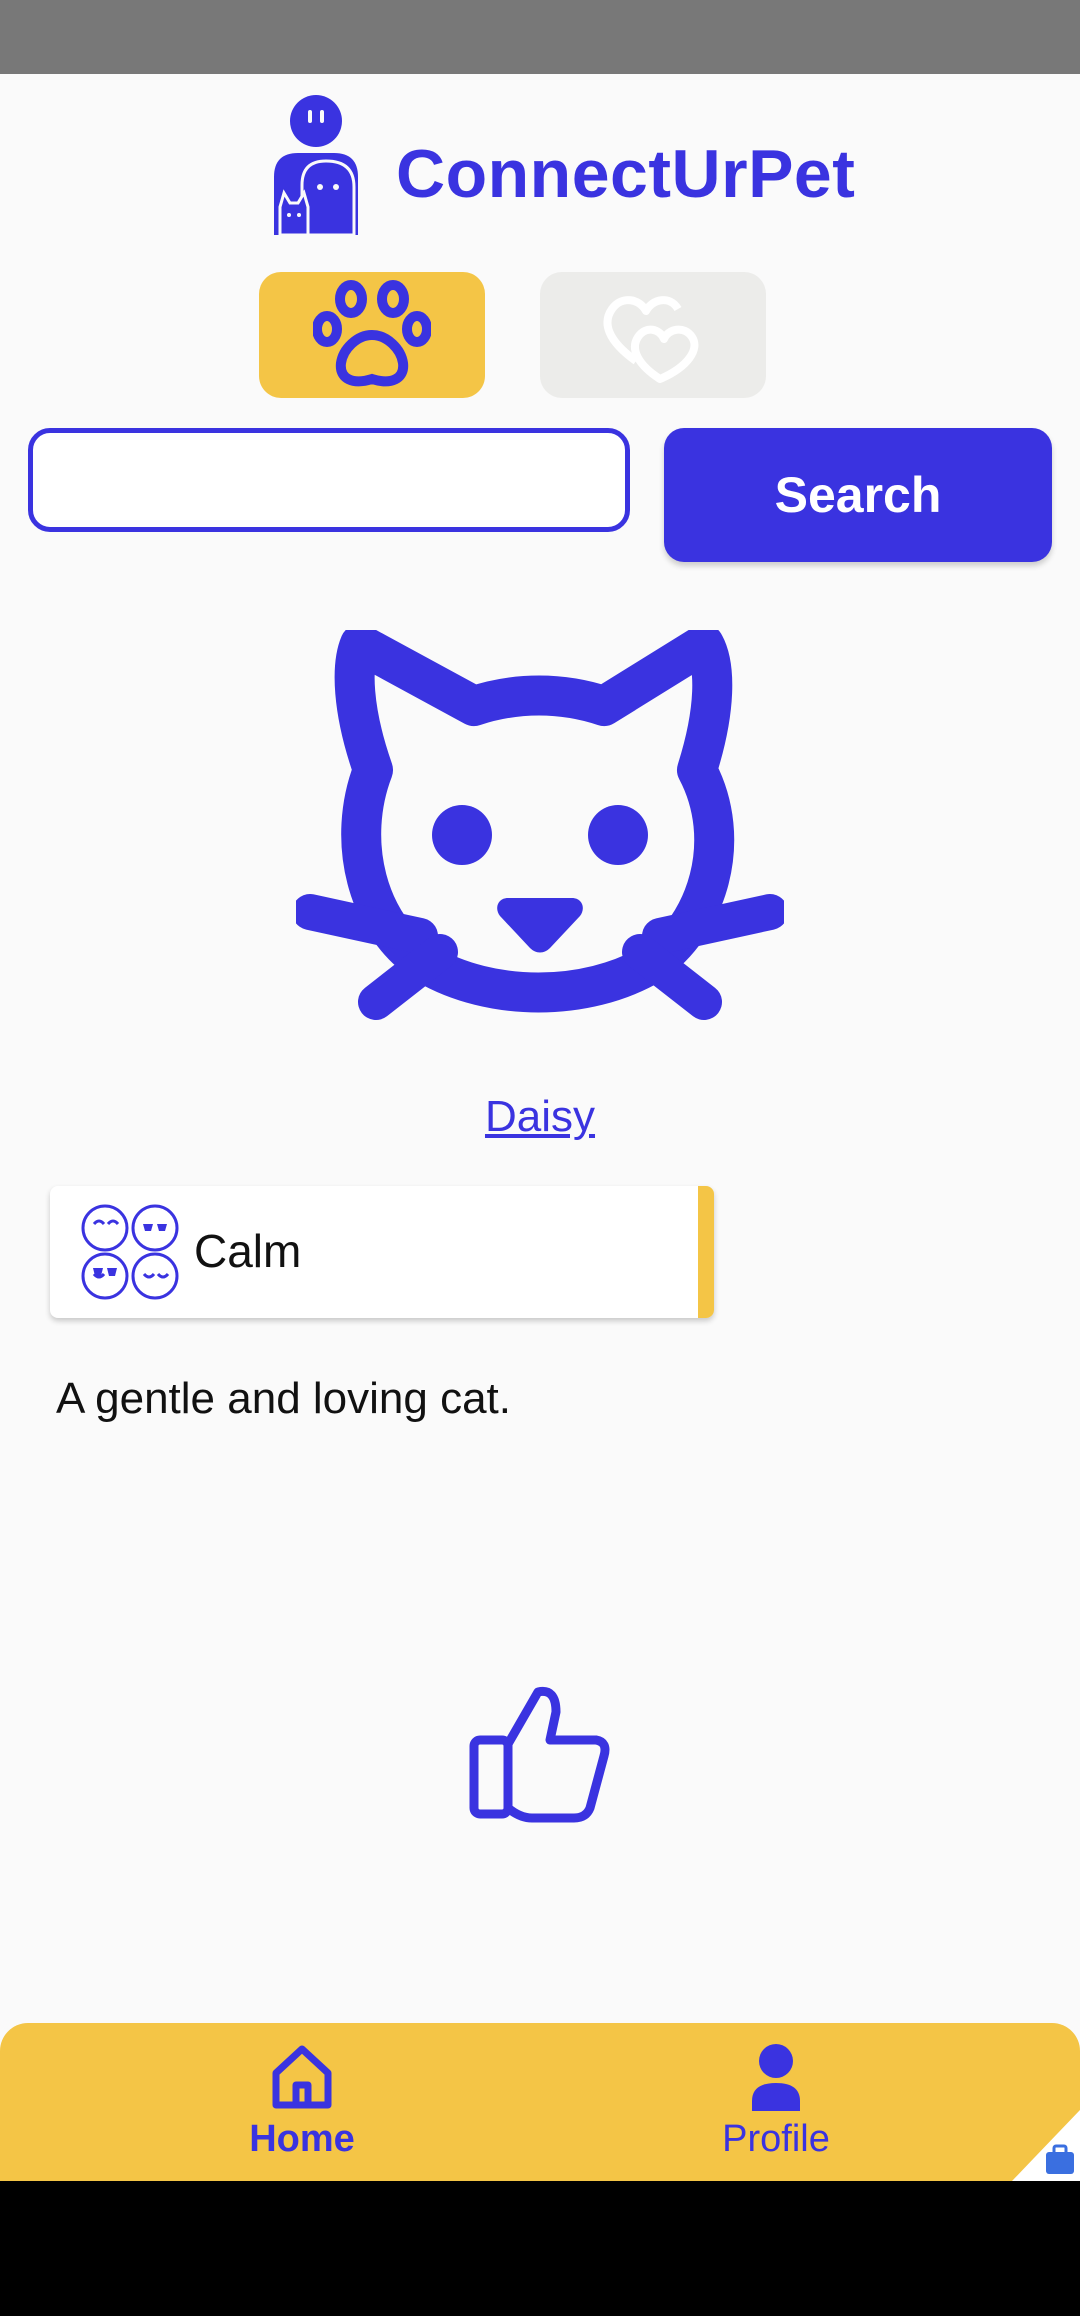 This screenshot has width=1080, height=2316. What do you see at coordinates (626, 174) in the screenshot?
I see `app-title: ConnectUrPet` at bounding box center [626, 174].